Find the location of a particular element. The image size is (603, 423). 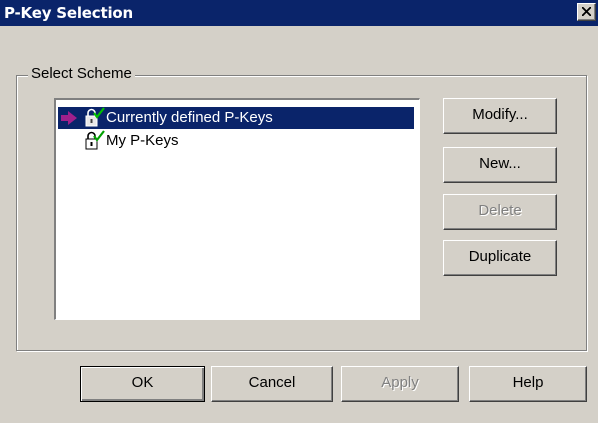

close-button is located at coordinates (586, 12).